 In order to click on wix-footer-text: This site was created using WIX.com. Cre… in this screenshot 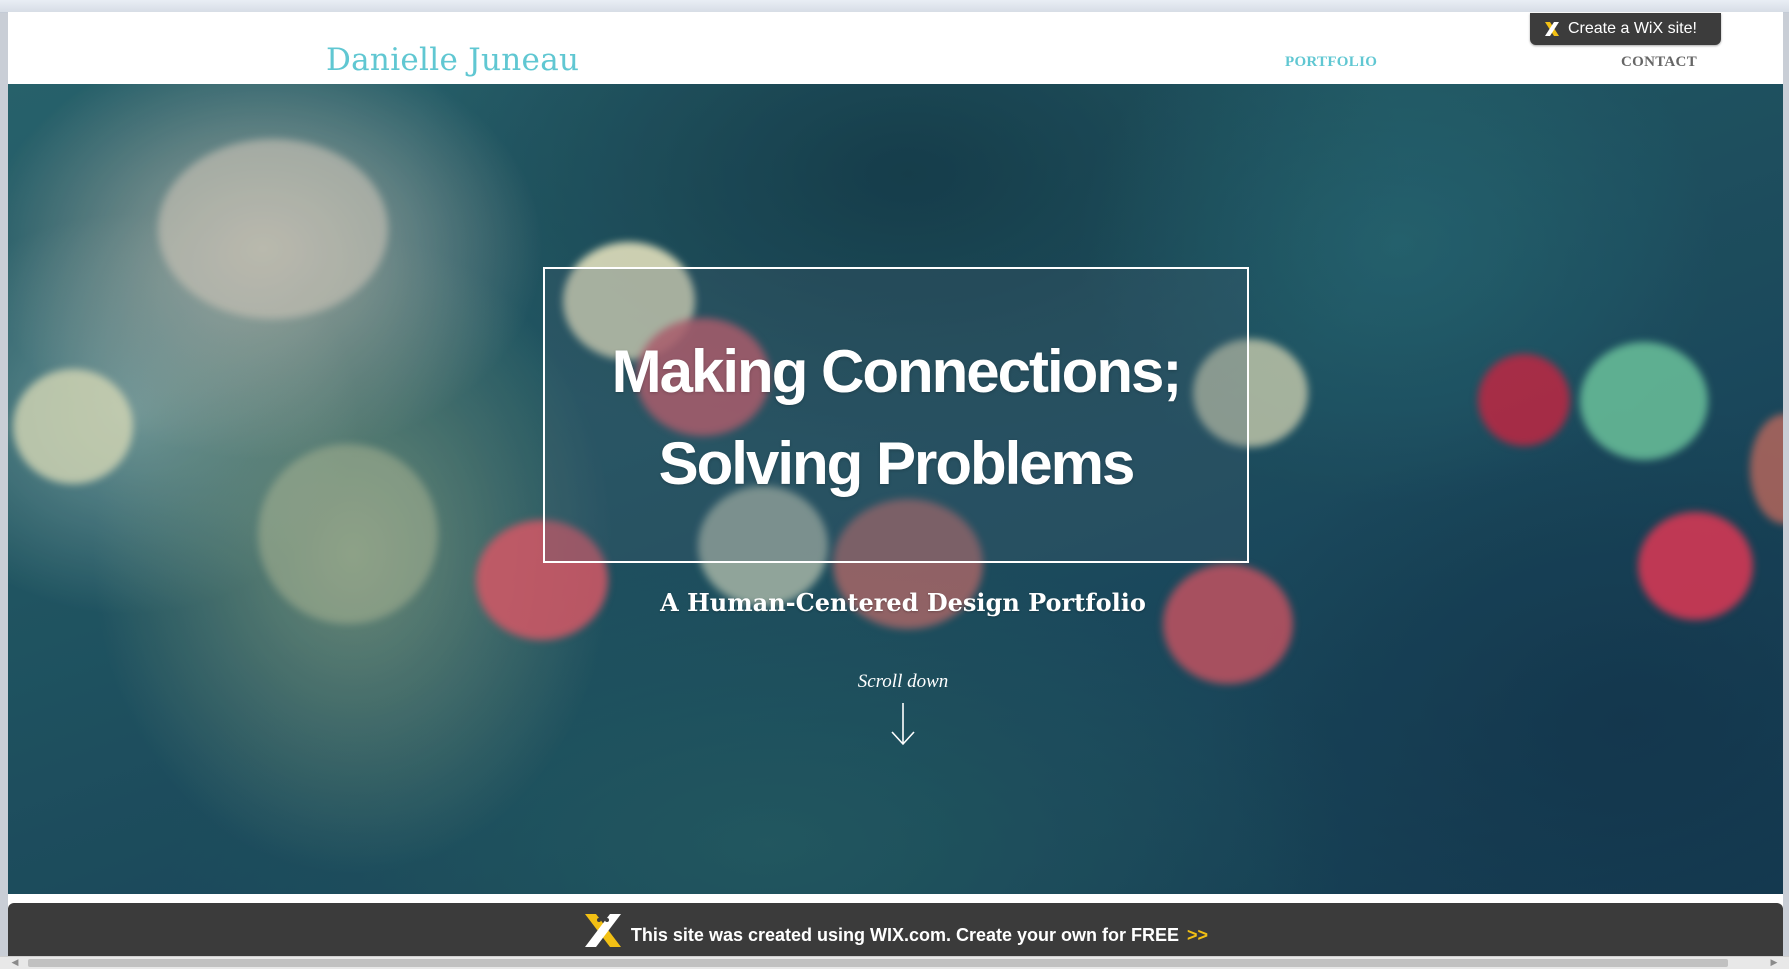, I will do `click(905, 935)`.